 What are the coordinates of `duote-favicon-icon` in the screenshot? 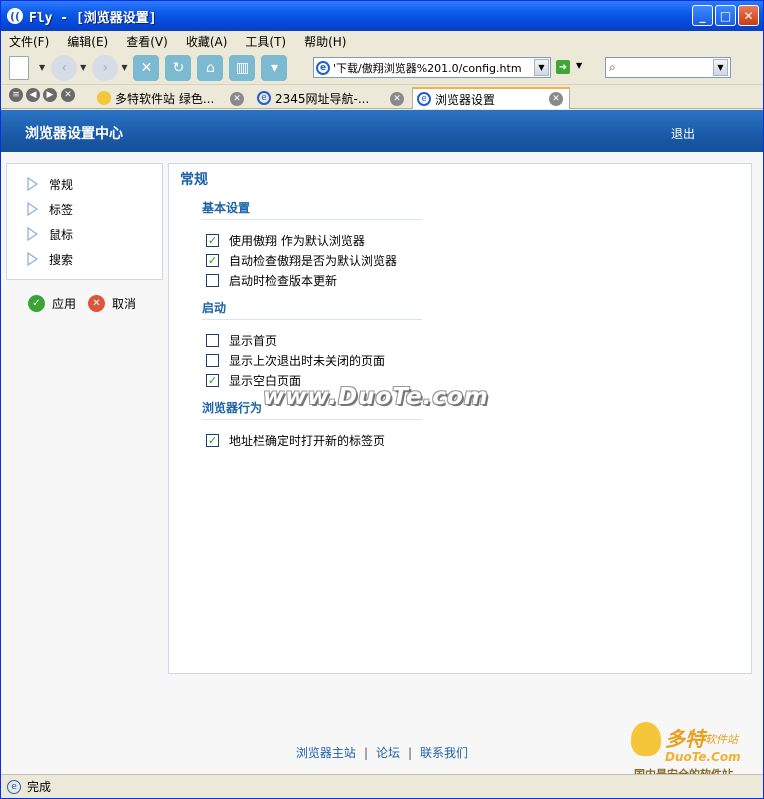 It's located at (104, 98).